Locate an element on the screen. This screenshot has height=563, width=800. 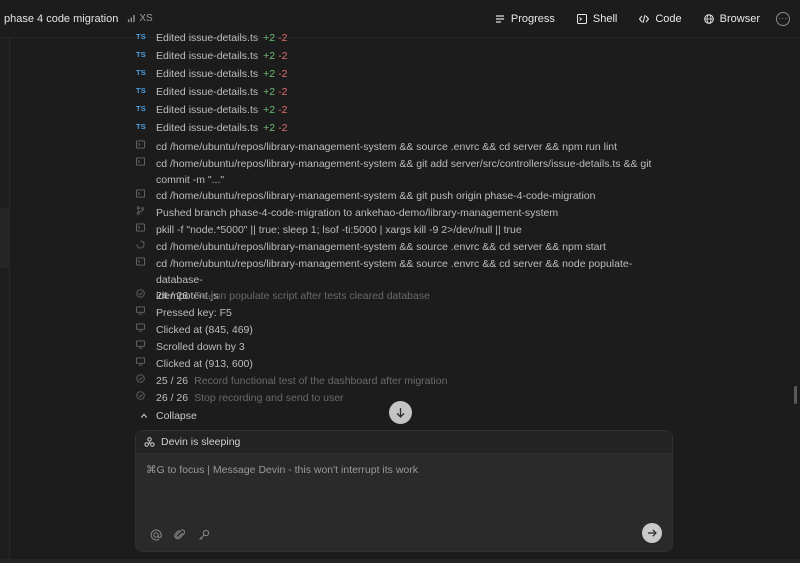
collapse-button: Collapse is located at coordinates (168, 416).